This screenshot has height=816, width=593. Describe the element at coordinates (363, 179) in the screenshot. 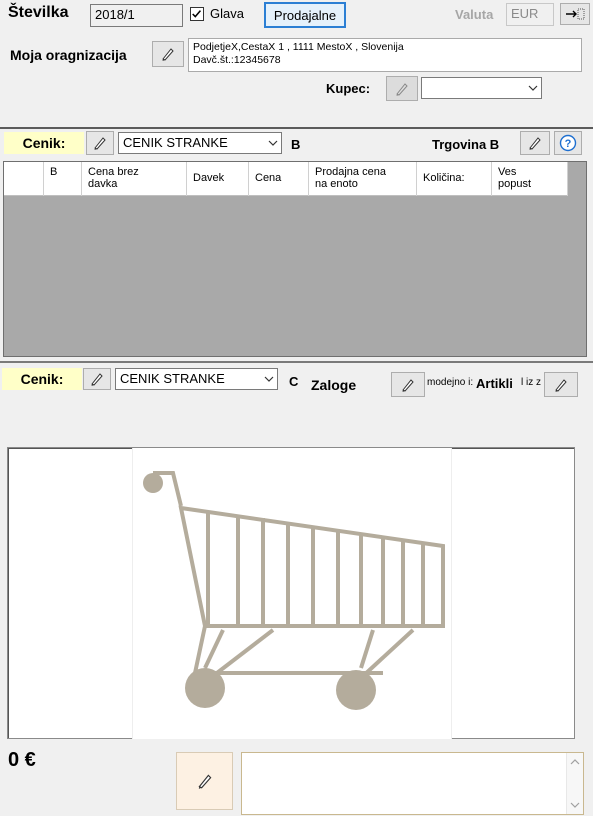

I see `grid-col-header: Prodajna cena na enoto` at that location.